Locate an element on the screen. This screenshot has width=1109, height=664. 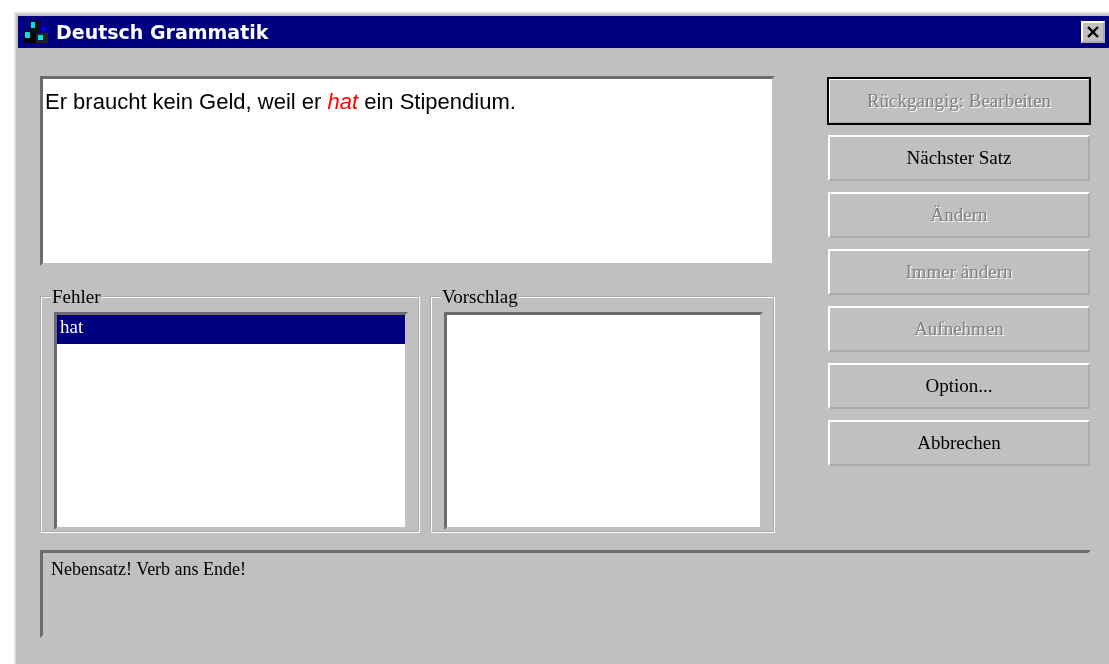
dialog-button: Abbrechen is located at coordinates (959, 443).